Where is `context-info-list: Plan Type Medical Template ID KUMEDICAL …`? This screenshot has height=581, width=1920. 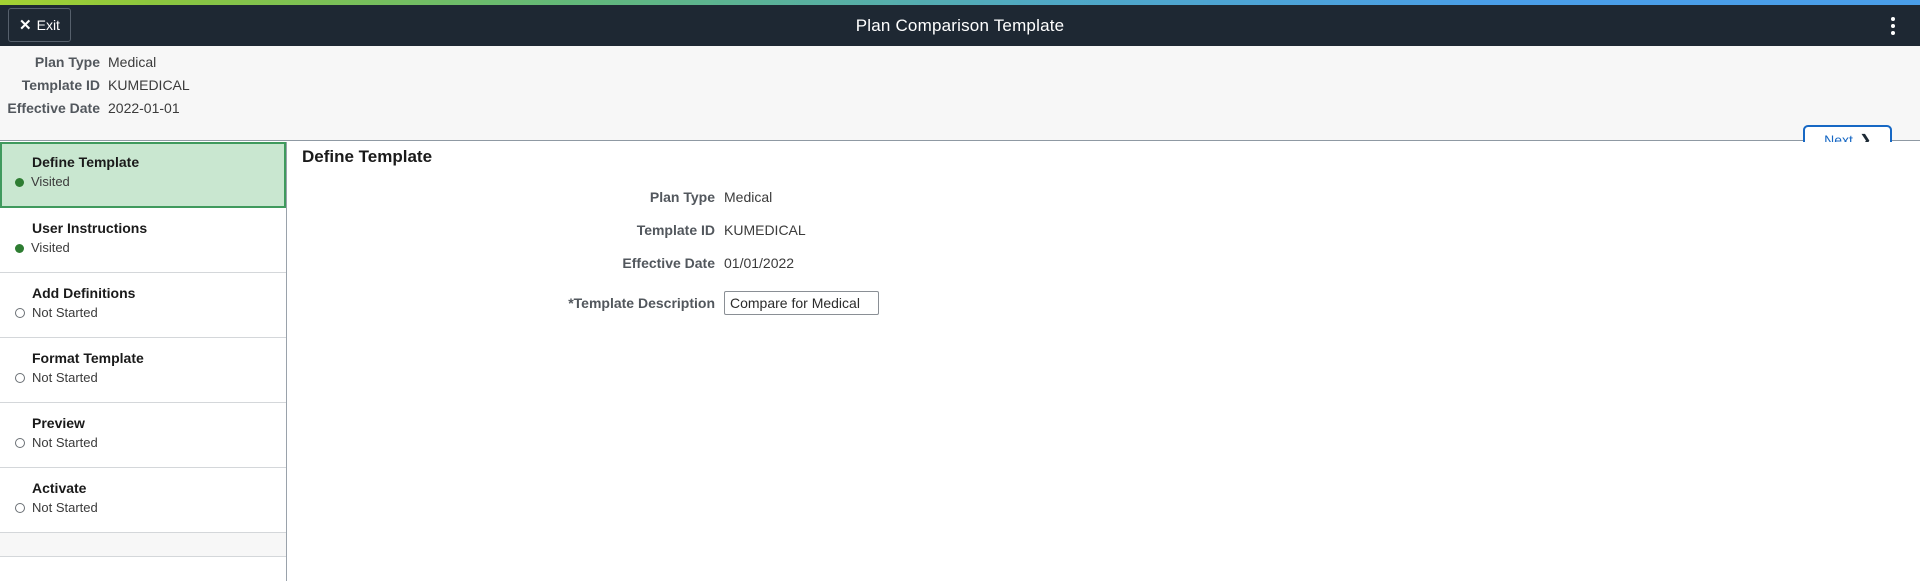
context-info-list: Plan Type Medical Template ID KUMEDICAL … is located at coordinates (95, 88).